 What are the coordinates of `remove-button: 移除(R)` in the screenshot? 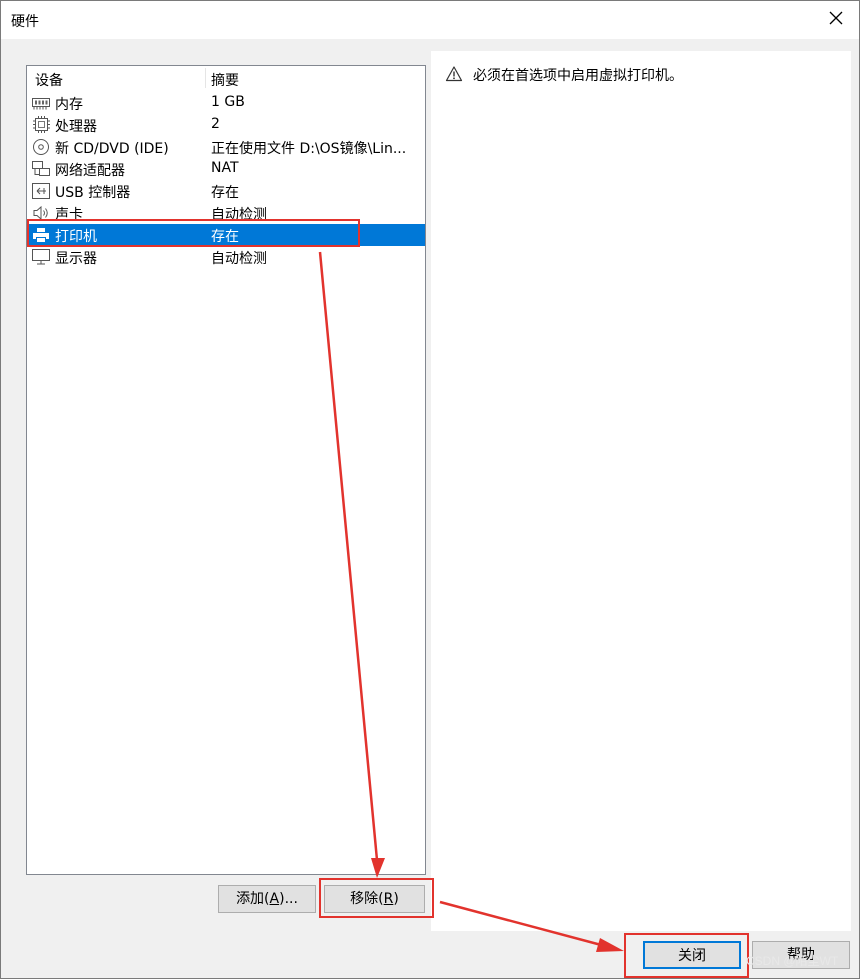 It's located at (374, 899).